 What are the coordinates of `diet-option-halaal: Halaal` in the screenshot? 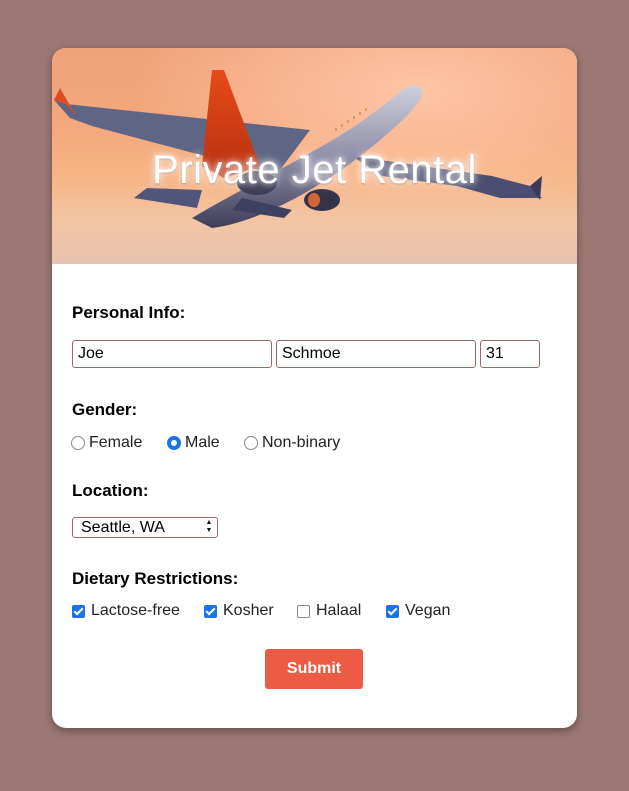 It's located at (329, 611).